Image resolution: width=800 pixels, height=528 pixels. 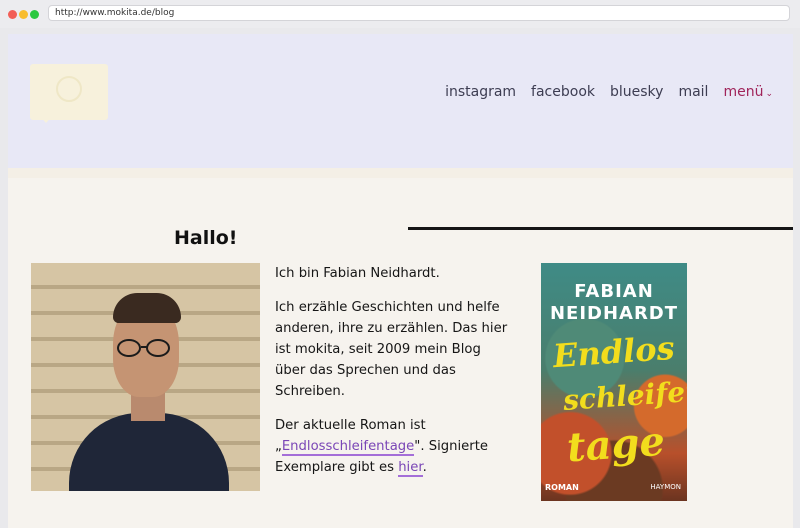 What do you see at coordinates (614, 291) in the screenshot?
I see `book-author-first: FABIAN` at bounding box center [614, 291].